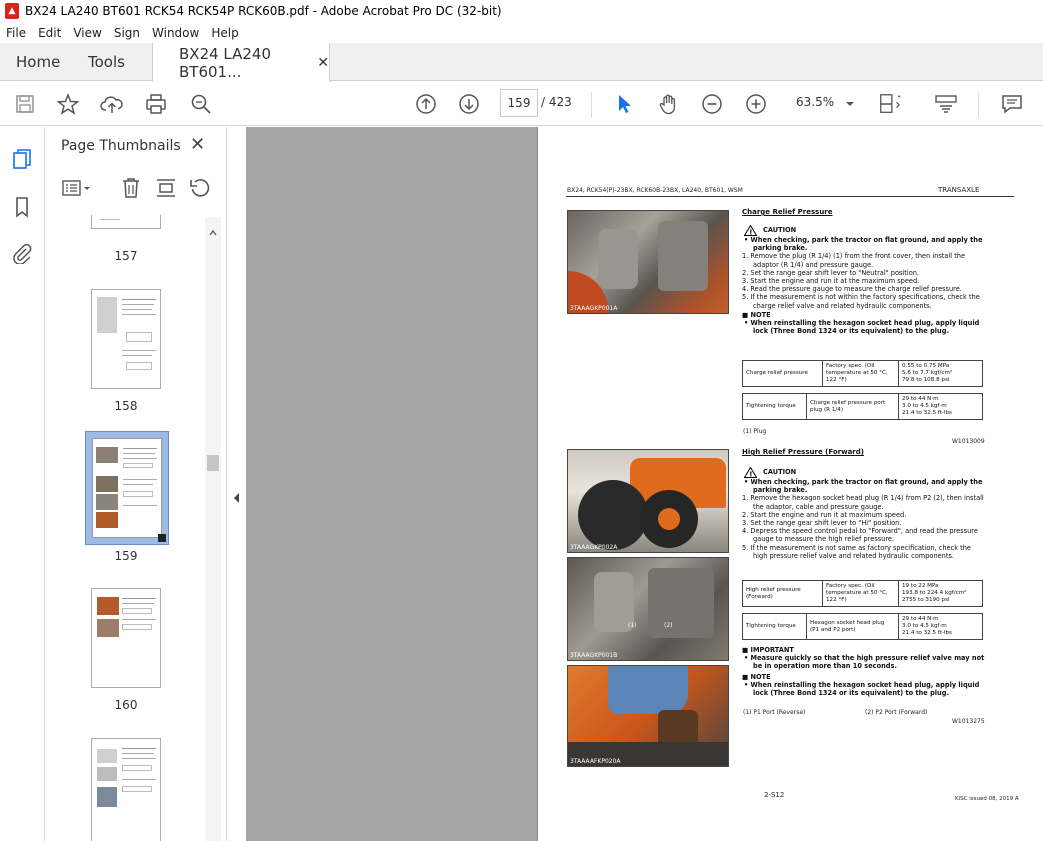  Describe the element at coordinates (200, 190) in the screenshot. I see `rotate-page-icon` at that location.